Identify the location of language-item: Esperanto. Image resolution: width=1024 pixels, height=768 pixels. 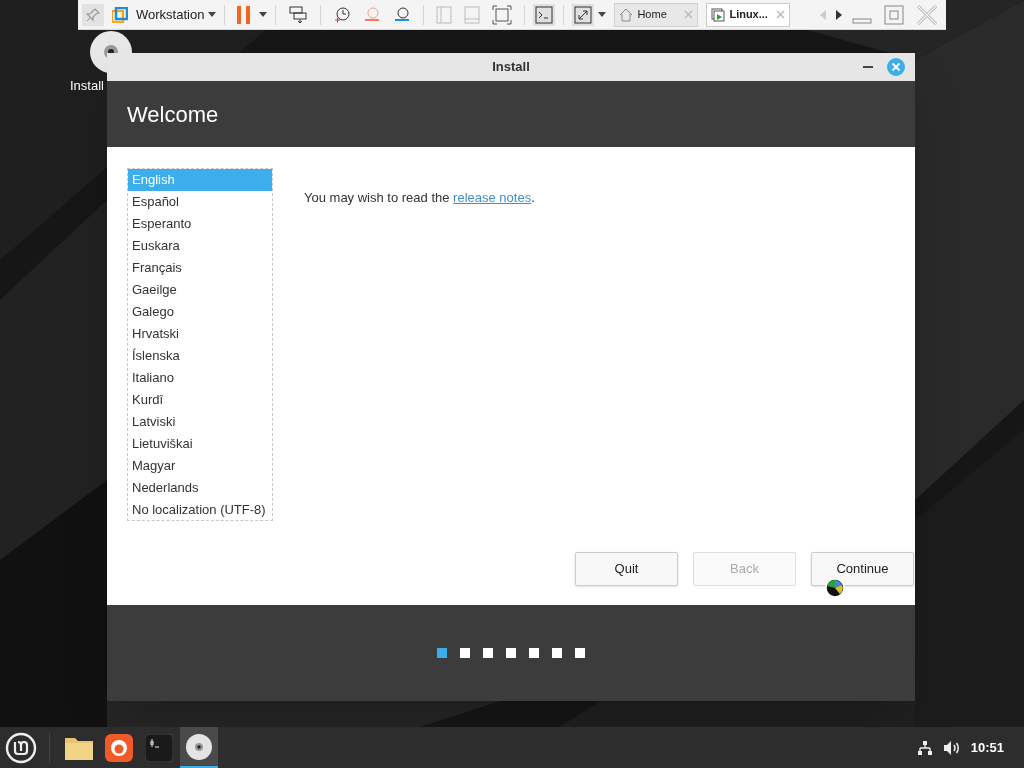
(200, 224).